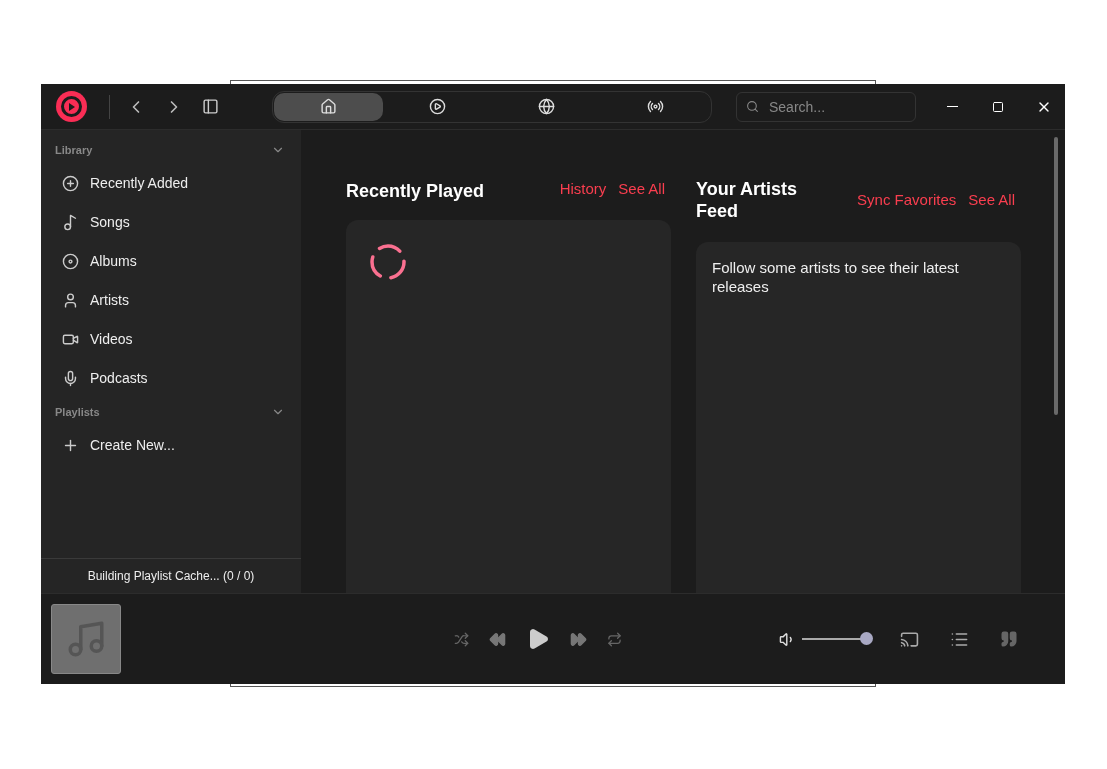 This screenshot has width=1107, height=769. What do you see at coordinates (1009, 639) in the screenshot?
I see `lyrics-button` at bounding box center [1009, 639].